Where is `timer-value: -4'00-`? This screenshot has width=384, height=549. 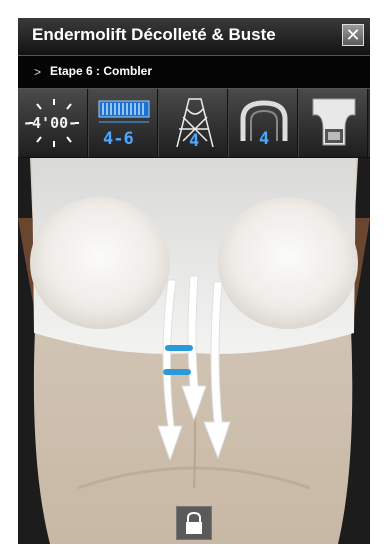
timer-value: -4'00- is located at coordinates (50, 123).